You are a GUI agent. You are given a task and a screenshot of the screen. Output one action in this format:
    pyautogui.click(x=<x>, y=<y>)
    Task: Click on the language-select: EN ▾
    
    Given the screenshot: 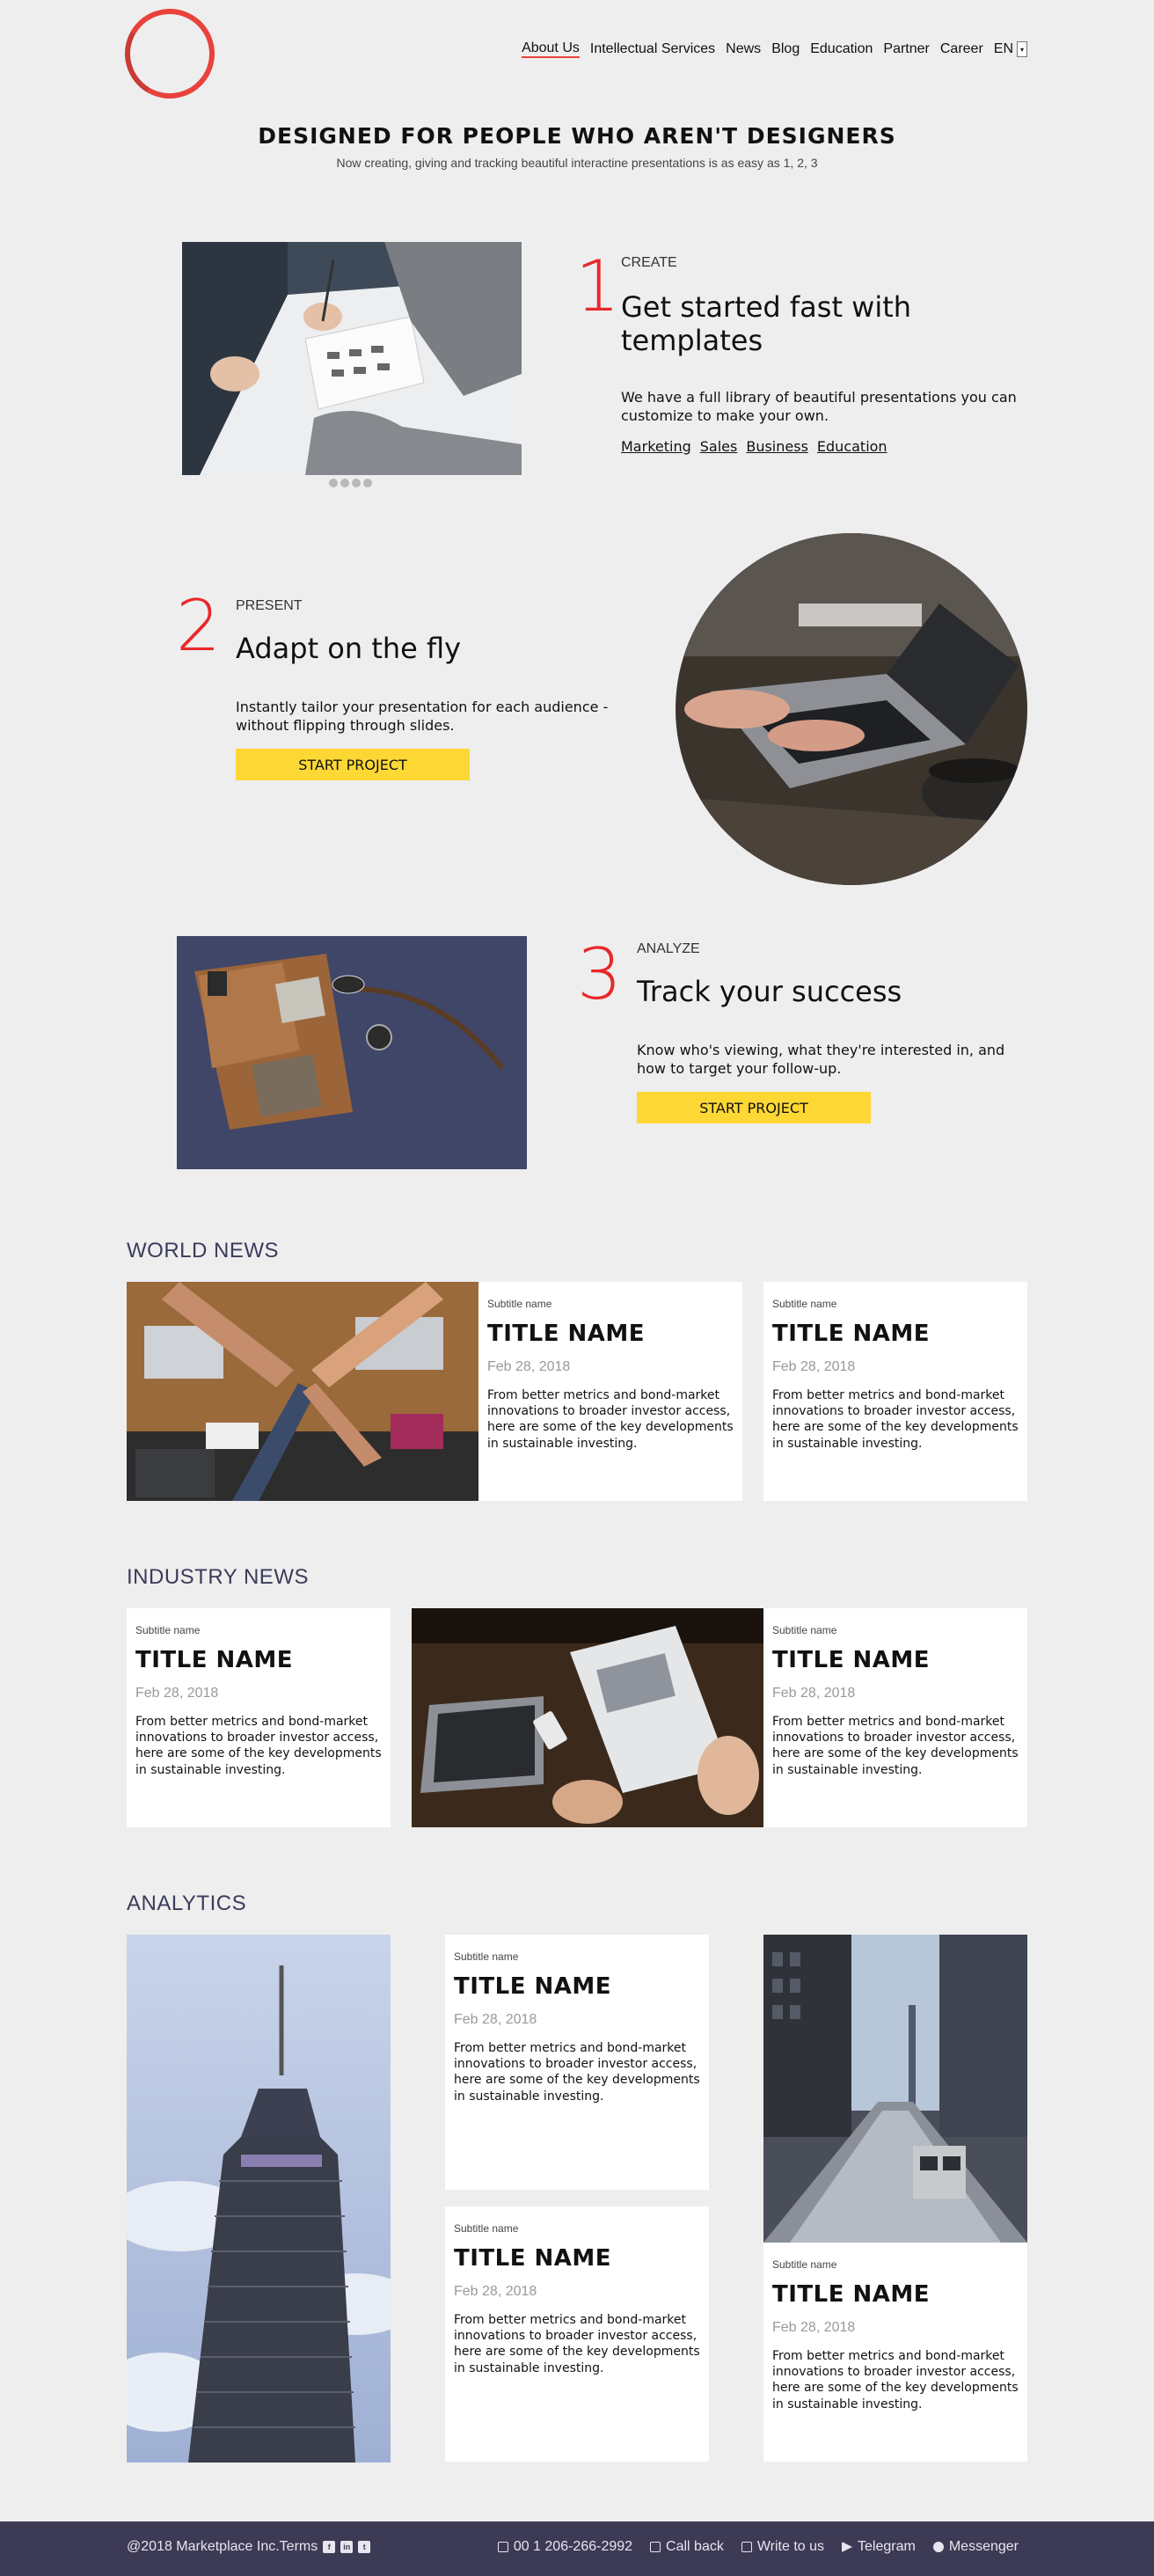 What is the action you would take?
    pyautogui.click(x=1010, y=49)
    